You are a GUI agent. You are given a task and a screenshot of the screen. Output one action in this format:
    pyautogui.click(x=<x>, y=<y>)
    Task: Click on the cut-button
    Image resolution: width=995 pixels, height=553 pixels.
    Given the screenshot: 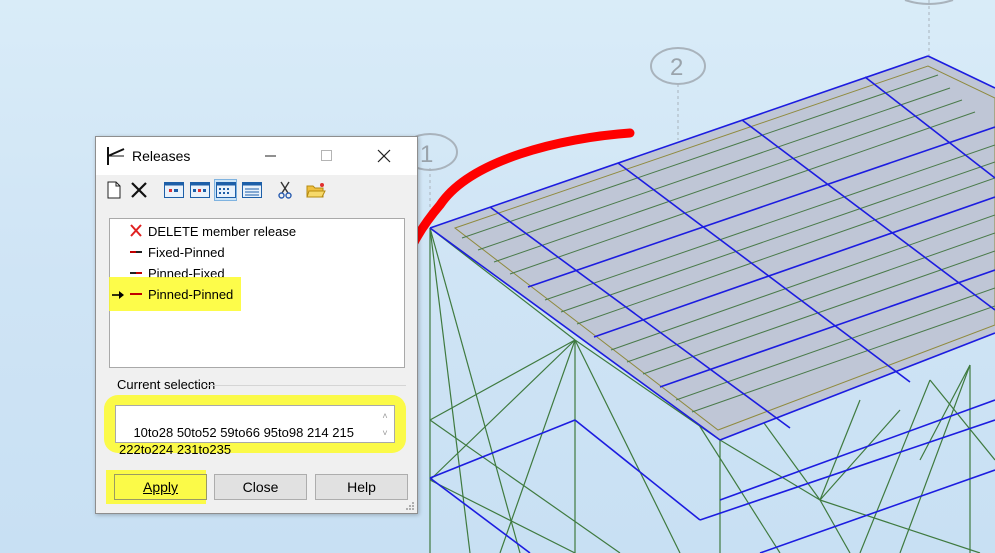 What is the action you would take?
    pyautogui.click(x=285, y=190)
    